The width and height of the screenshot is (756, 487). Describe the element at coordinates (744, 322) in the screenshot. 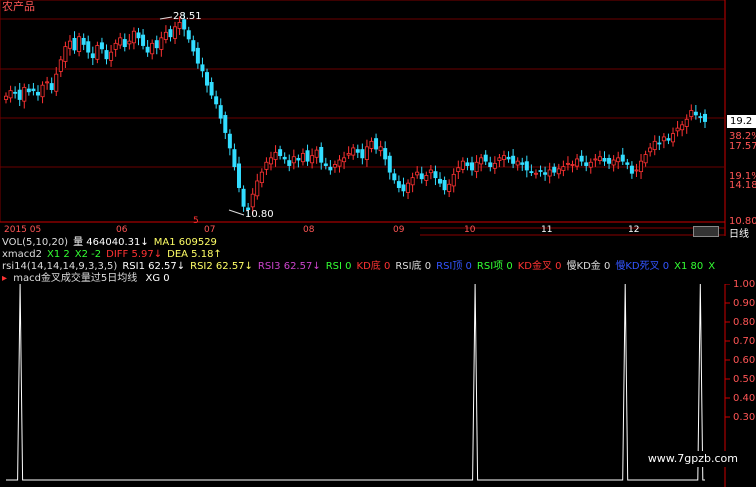

I see `indicator-label: 0.80` at that location.